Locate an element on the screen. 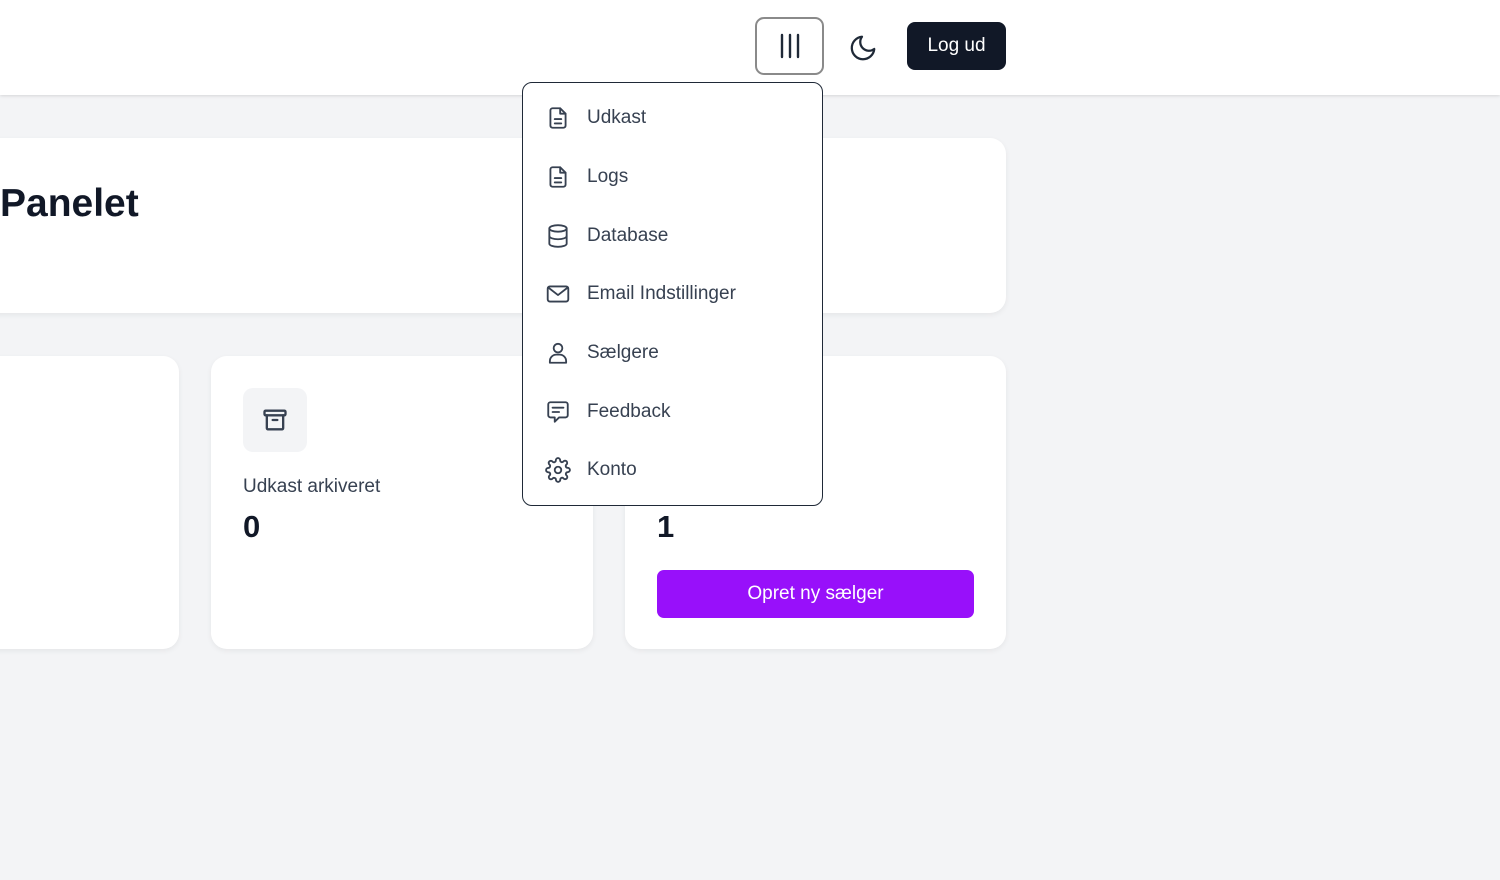 The width and height of the screenshot is (1500, 880). vertical-bars-icon is located at coordinates (789, 46).